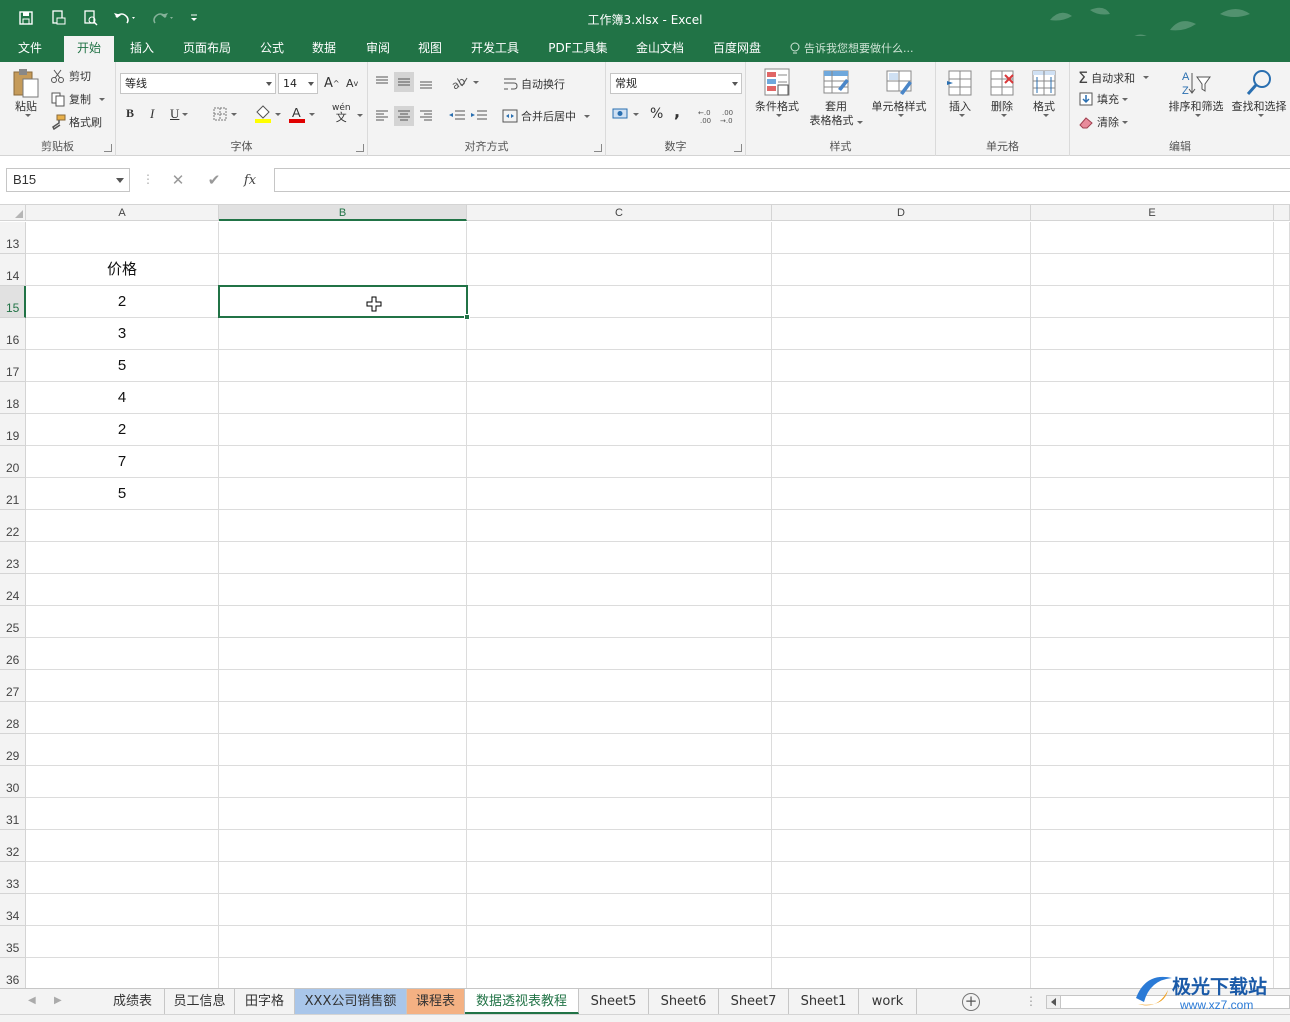 The image size is (1290, 1022). Describe the element at coordinates (13, 942) in the screenshot. I see `row-header-35: 35` at that location.